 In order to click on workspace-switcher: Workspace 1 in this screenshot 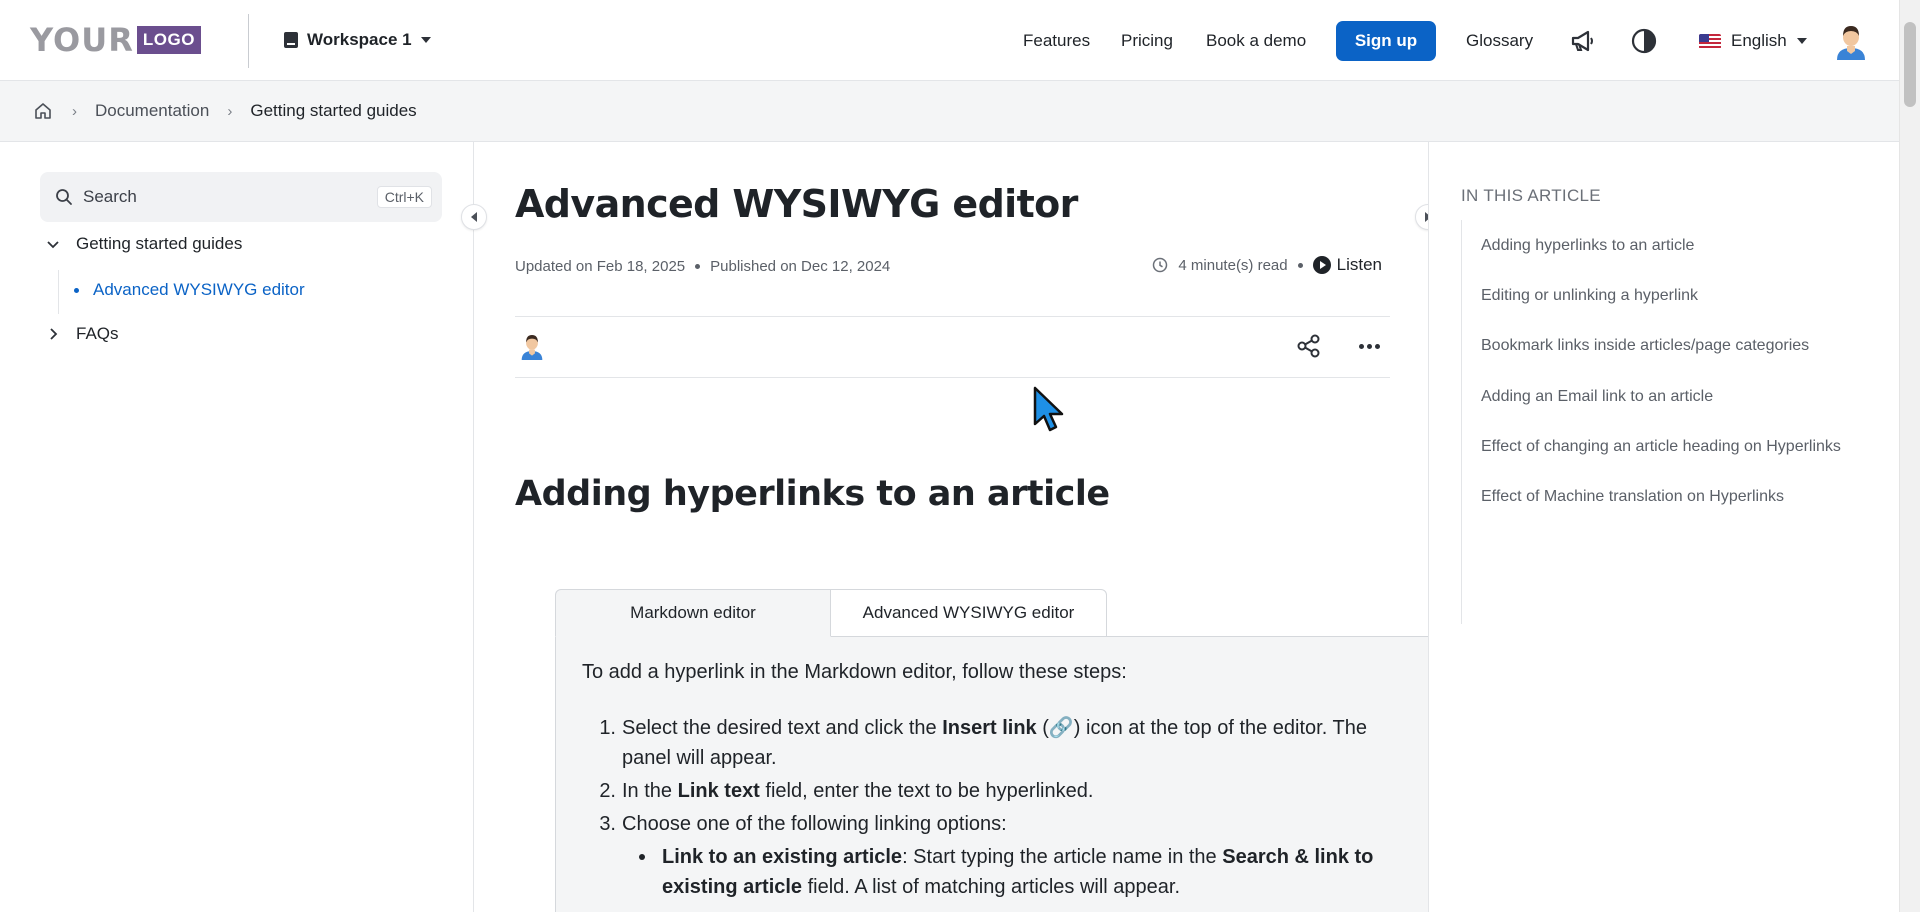, I will do `click(357, 40)`.